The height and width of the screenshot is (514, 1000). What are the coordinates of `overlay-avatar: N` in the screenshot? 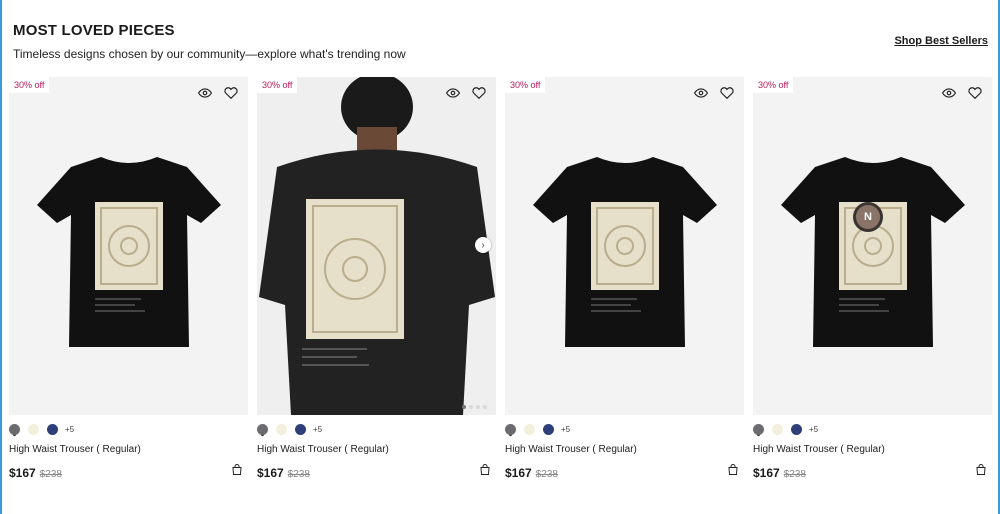 It's located at (868, 217).